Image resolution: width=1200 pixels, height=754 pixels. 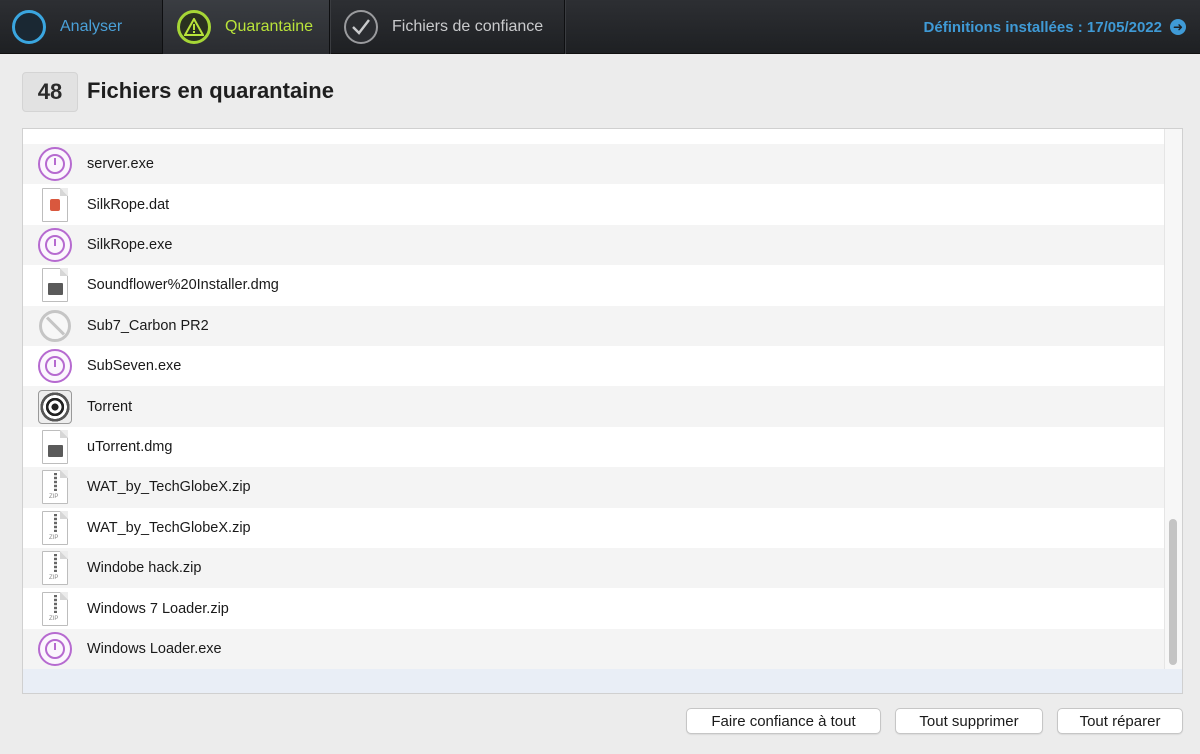 What do you see at coordinates (594, 136) in the screenshot?
I see `list-item-partial` at bounding box center [594, 136].